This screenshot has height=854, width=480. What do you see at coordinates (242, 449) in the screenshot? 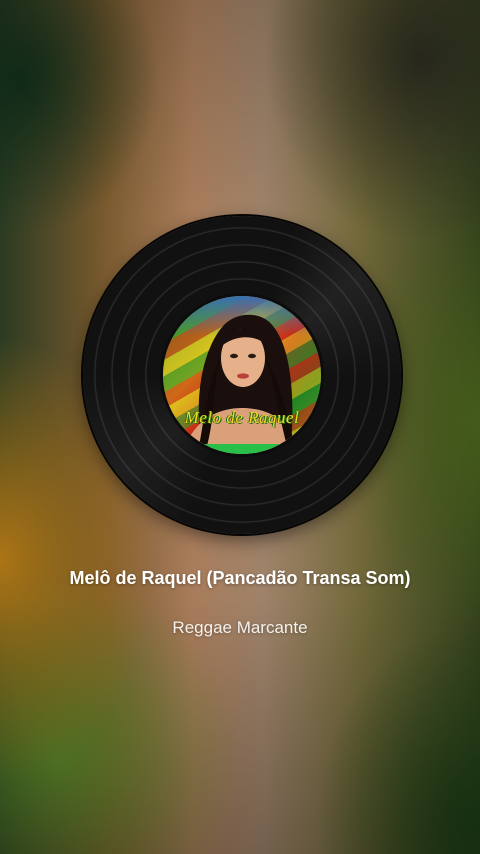
I see `album-art-top-garment` at bounding box center [242, 449].